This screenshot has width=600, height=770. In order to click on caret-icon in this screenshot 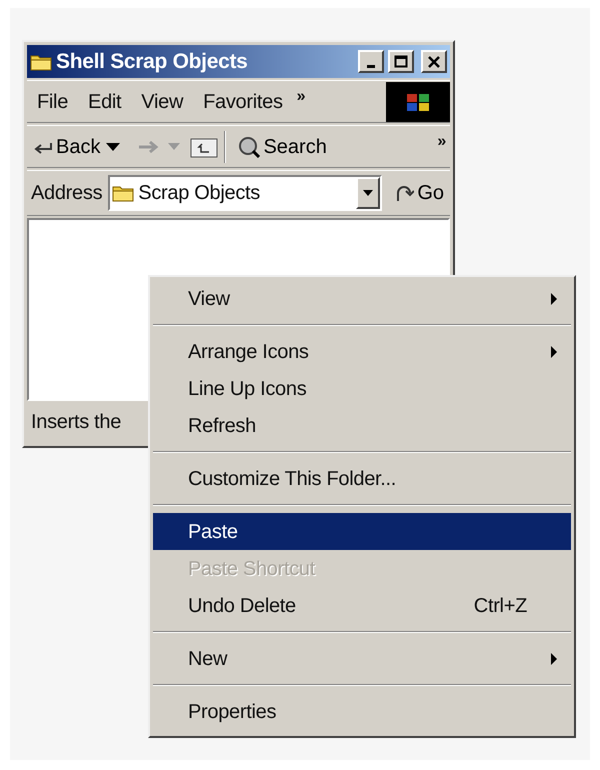, I will do `click(368, 193)`.